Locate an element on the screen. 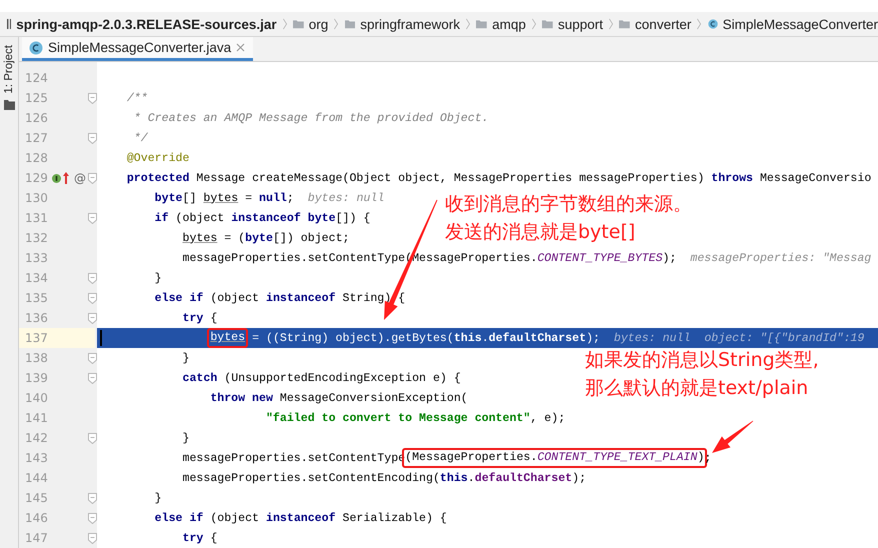  line-number: 124 is located at coordinates (36, 78).